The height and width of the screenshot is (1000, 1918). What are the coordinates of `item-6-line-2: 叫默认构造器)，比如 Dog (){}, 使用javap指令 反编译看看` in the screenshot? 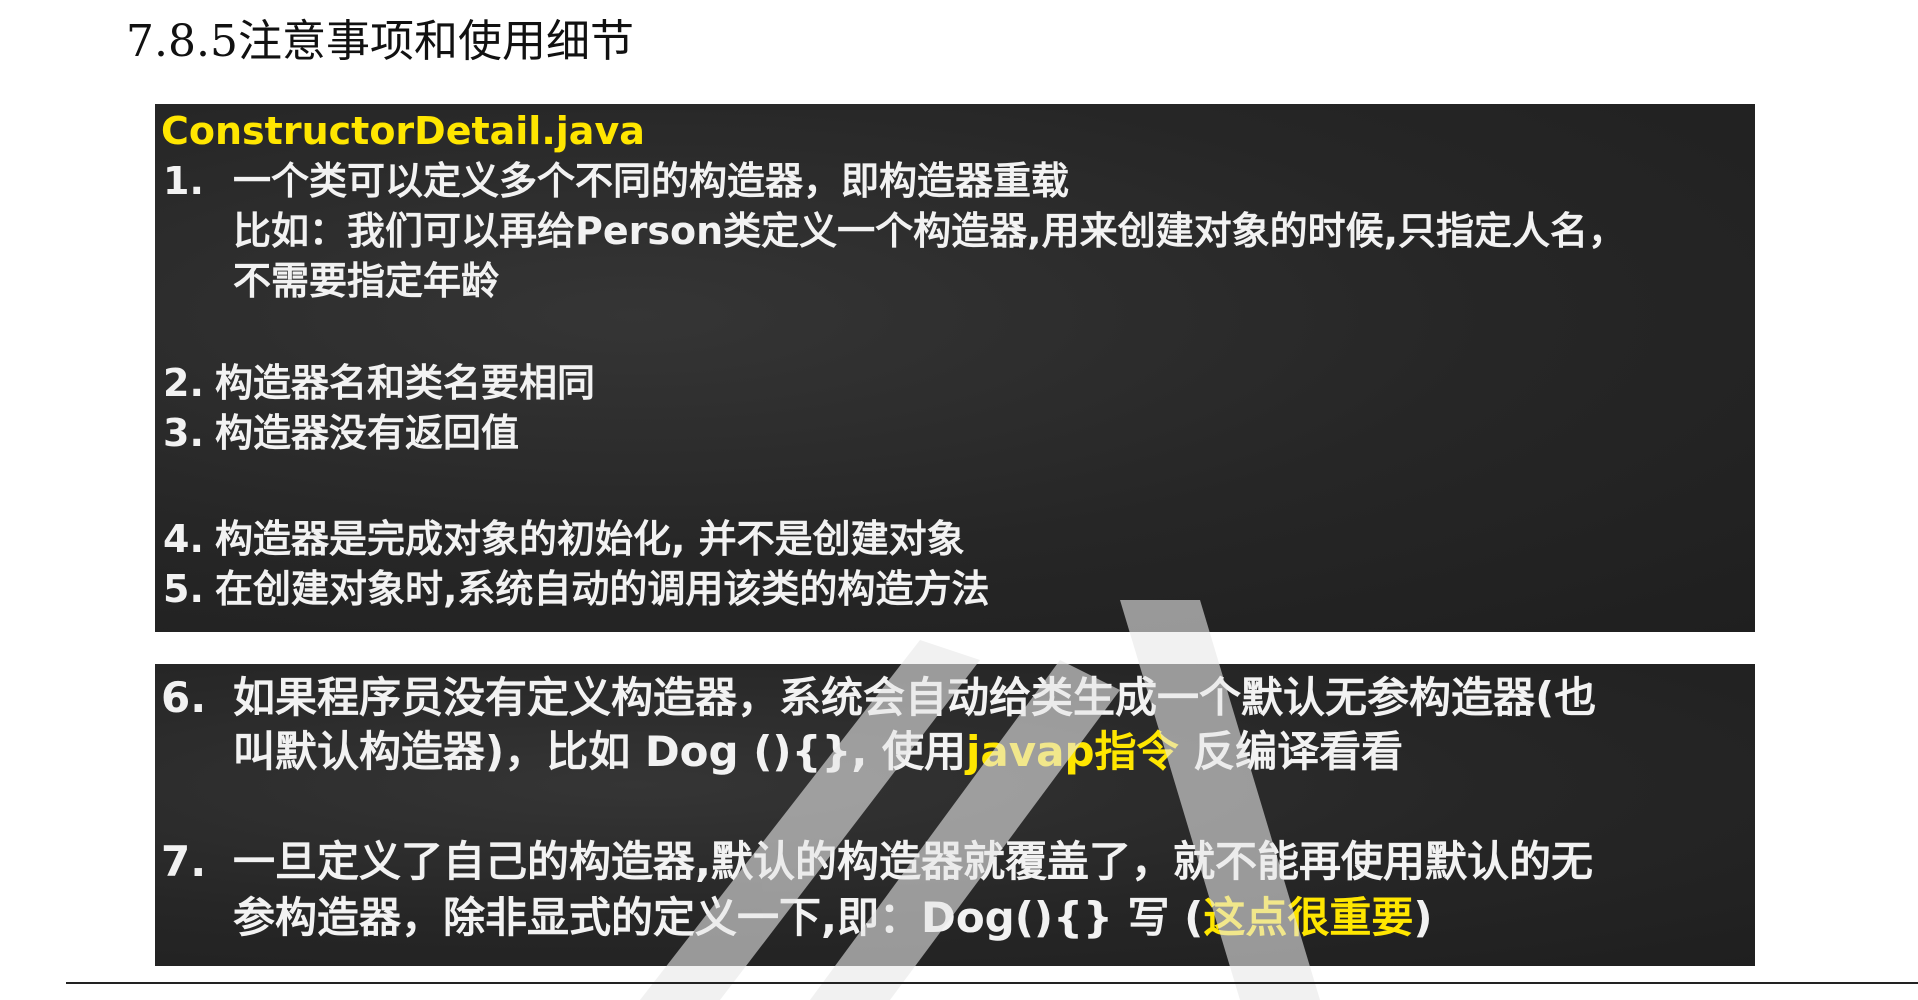 It's located at (818, 752).